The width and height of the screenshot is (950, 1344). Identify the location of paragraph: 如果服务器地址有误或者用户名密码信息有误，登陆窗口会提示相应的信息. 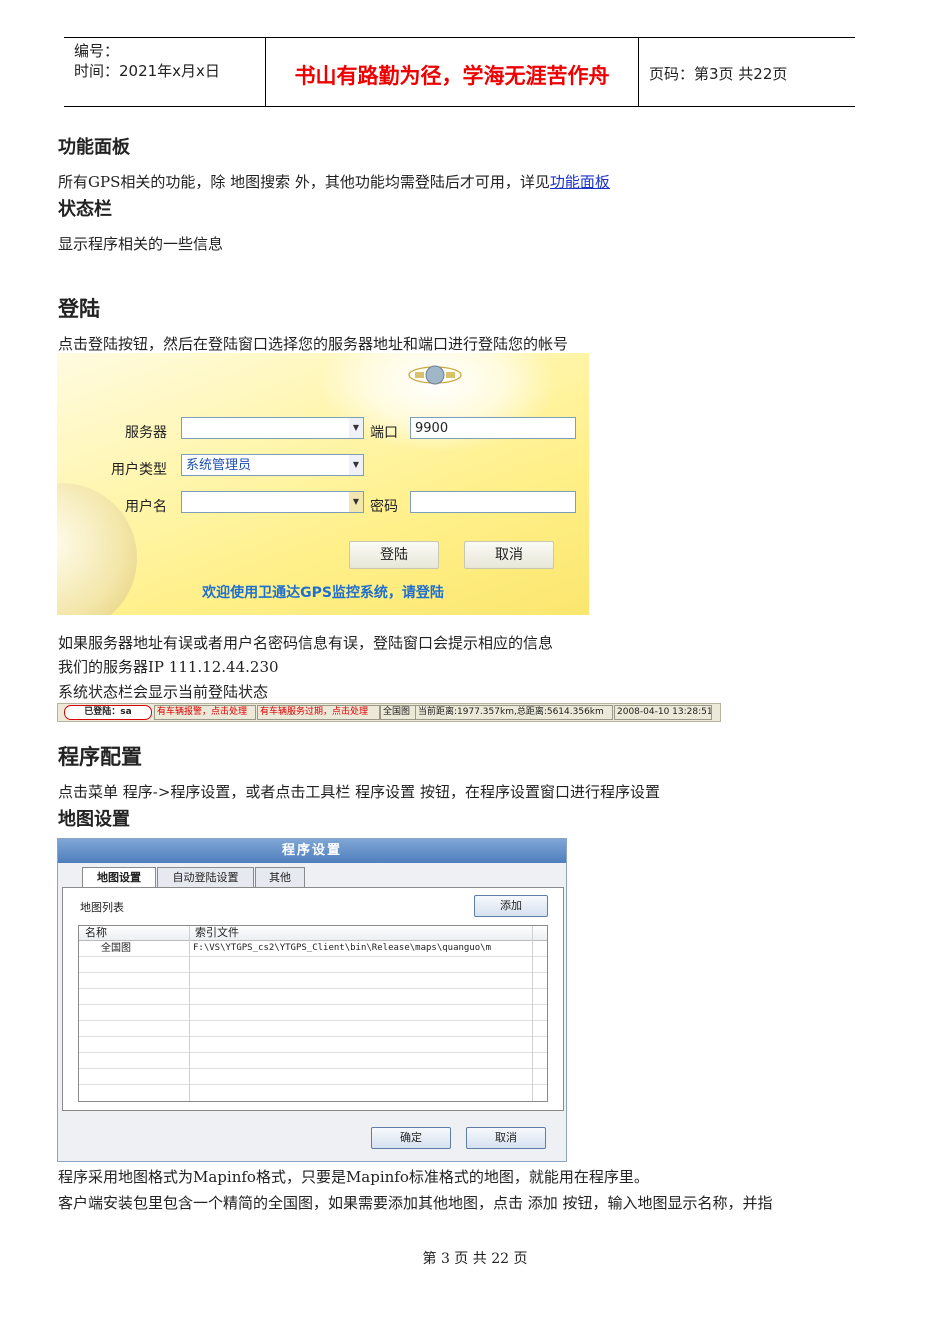
(306, 643).